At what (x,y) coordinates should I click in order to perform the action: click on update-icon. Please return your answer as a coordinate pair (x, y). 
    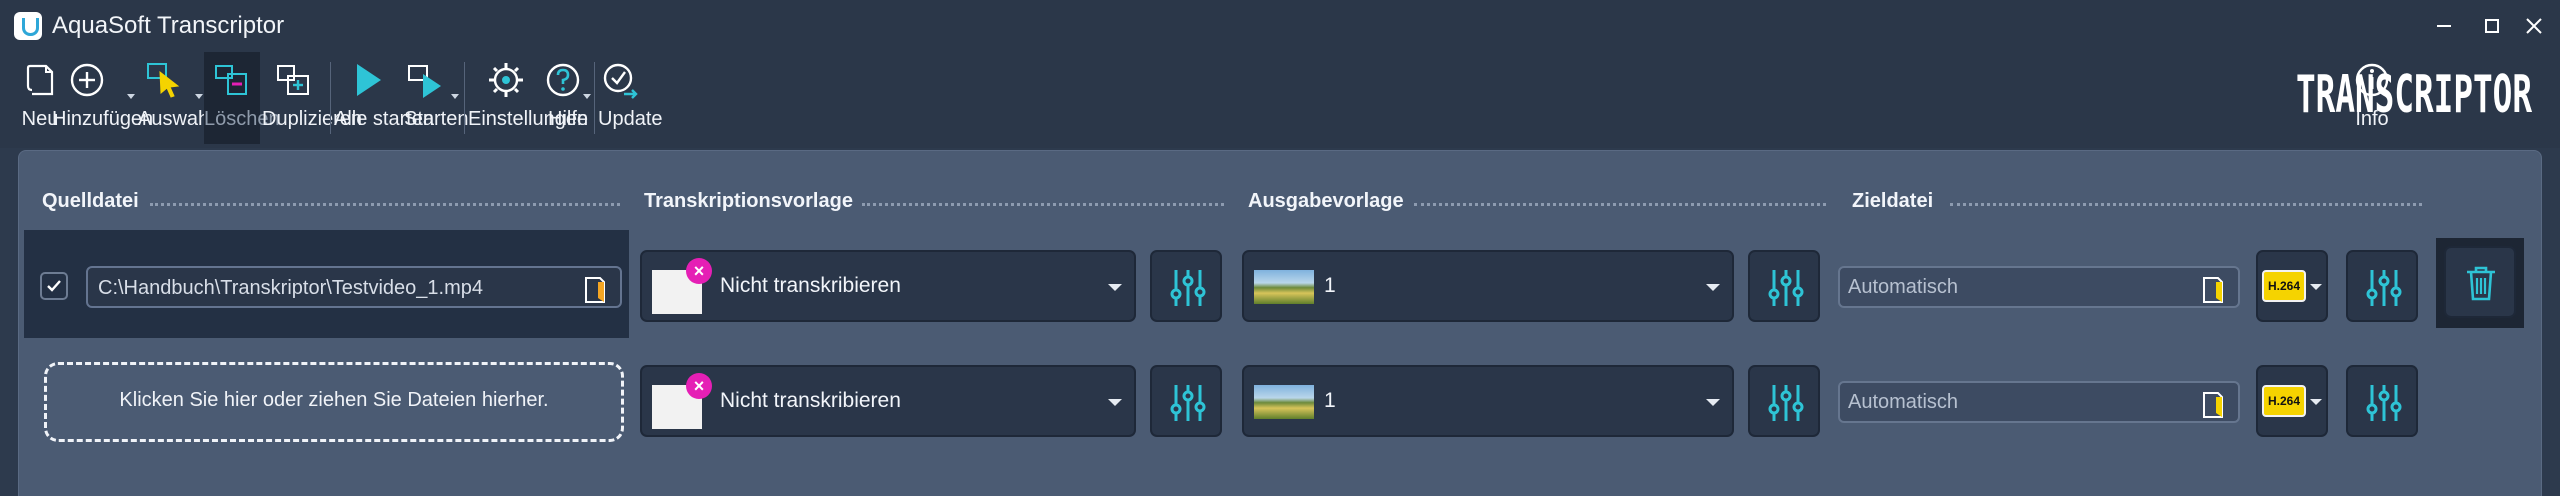
    Looking at the image, I should click on (620, 81).